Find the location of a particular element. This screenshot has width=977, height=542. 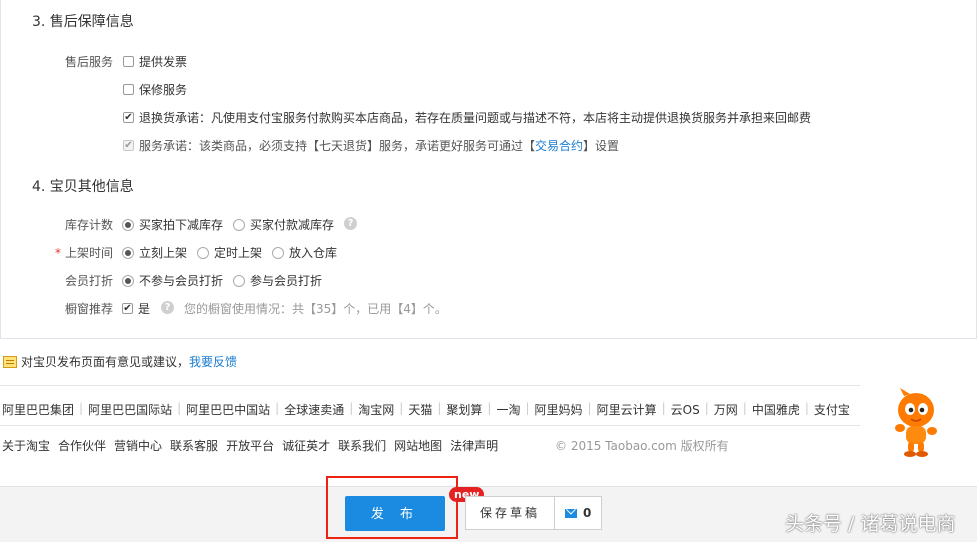

trade-contract-link: 交易合约 is located at coordinates (559, 145).